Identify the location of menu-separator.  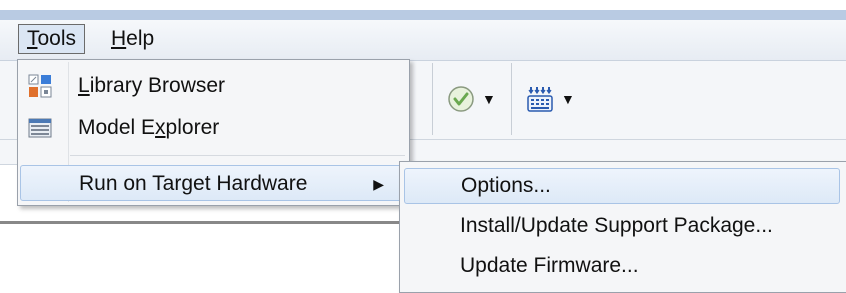
(237, 155).